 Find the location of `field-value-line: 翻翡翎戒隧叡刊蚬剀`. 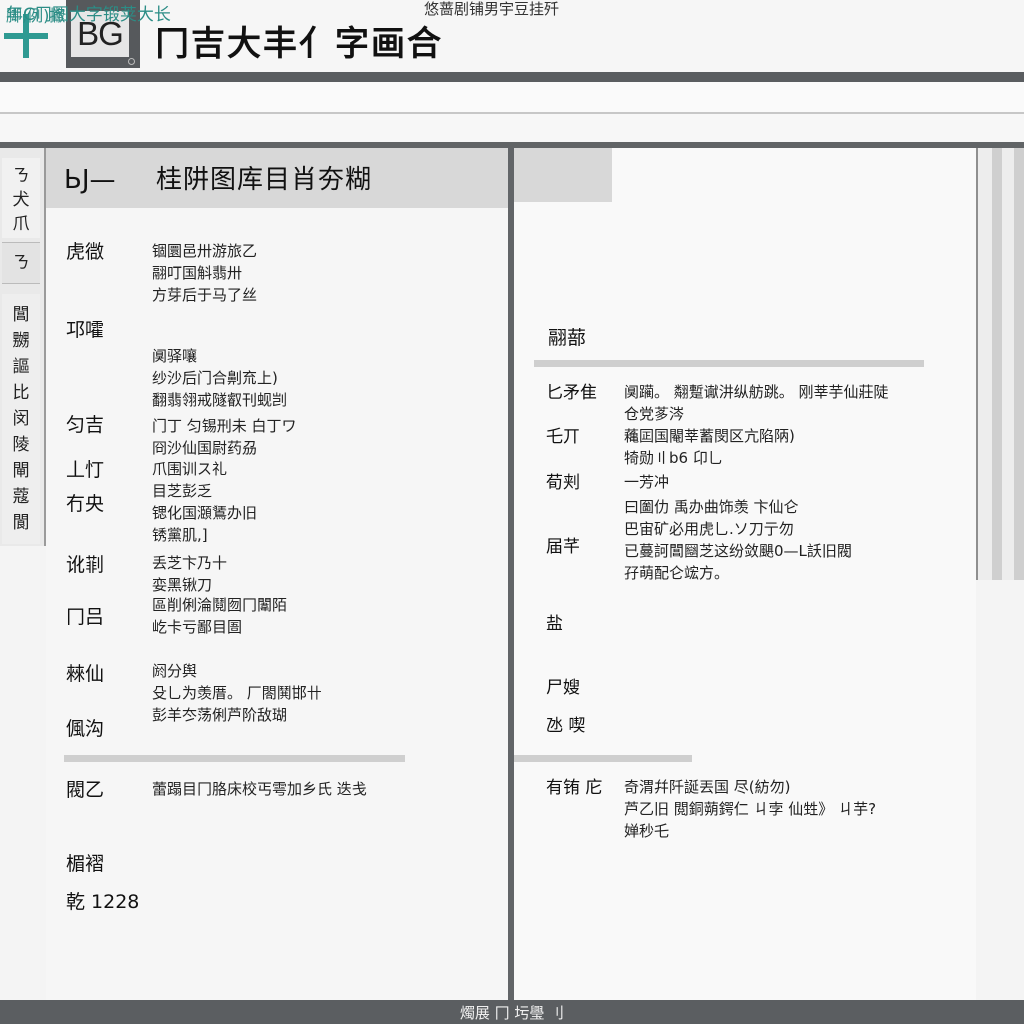

field-value-line: 翻翡翎戒隧叡刊蚬剀 is located at coordinates (220, 400).